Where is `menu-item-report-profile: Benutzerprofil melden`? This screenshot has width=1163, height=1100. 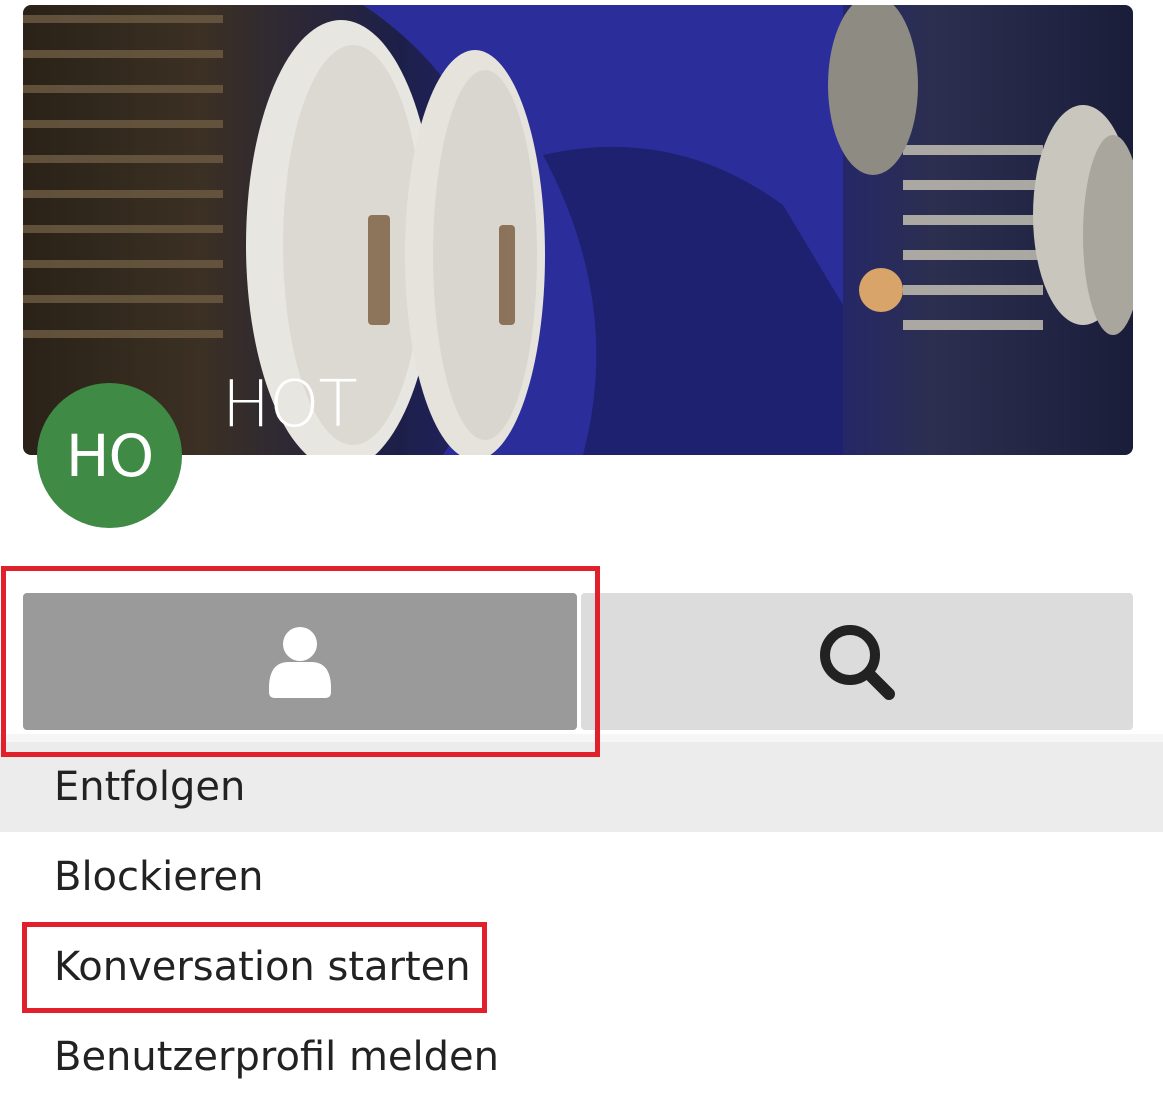
menu-item-report-profile: Benutzerprofil melden is located at coordinates (581, 1056).